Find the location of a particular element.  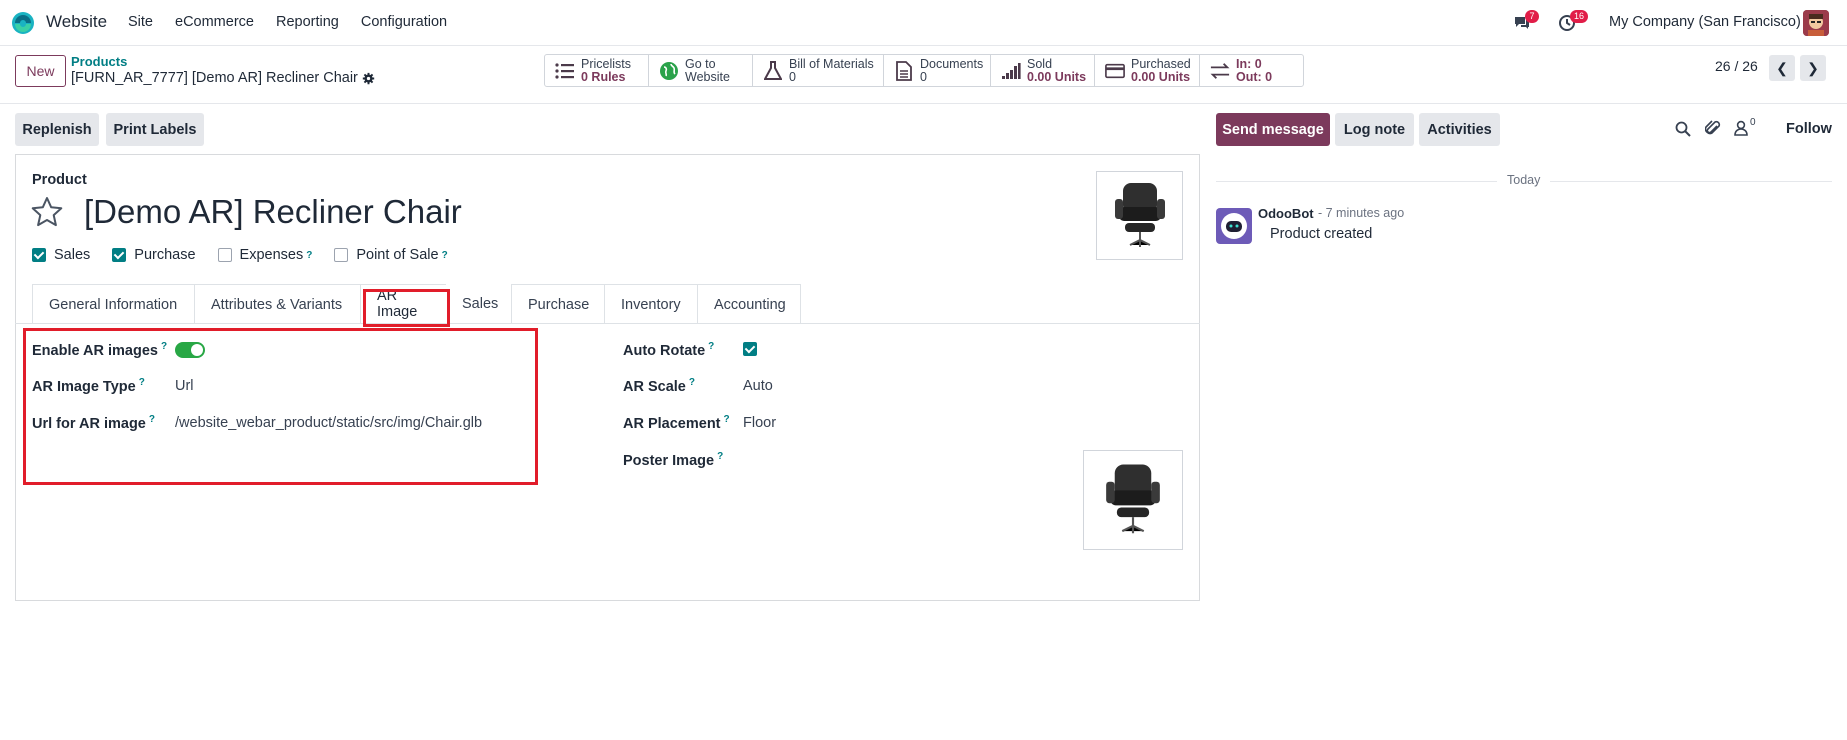

tab-attributes-variants: Attributes & Variants is located at coordinates (277, 304).